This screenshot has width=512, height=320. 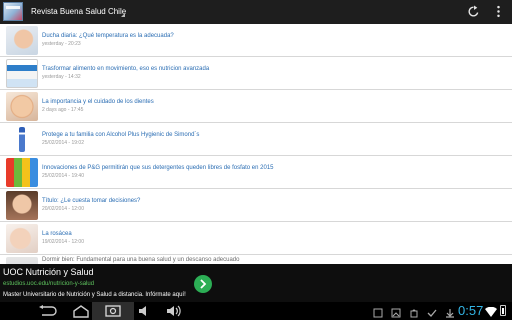 I want to click on volume-down-icon, so click(x=142, y=311).